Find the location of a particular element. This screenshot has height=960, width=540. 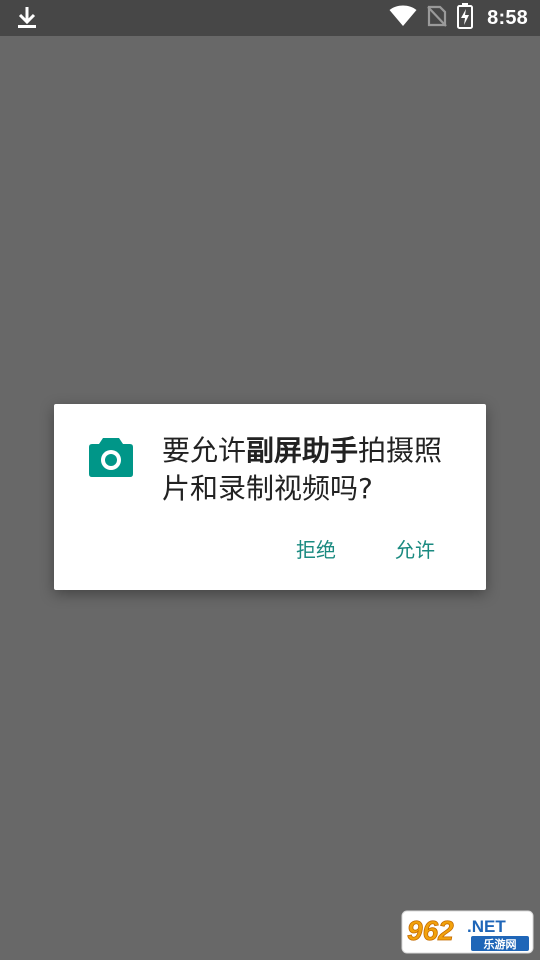

camera-icon is located at coordinates (111, 457).